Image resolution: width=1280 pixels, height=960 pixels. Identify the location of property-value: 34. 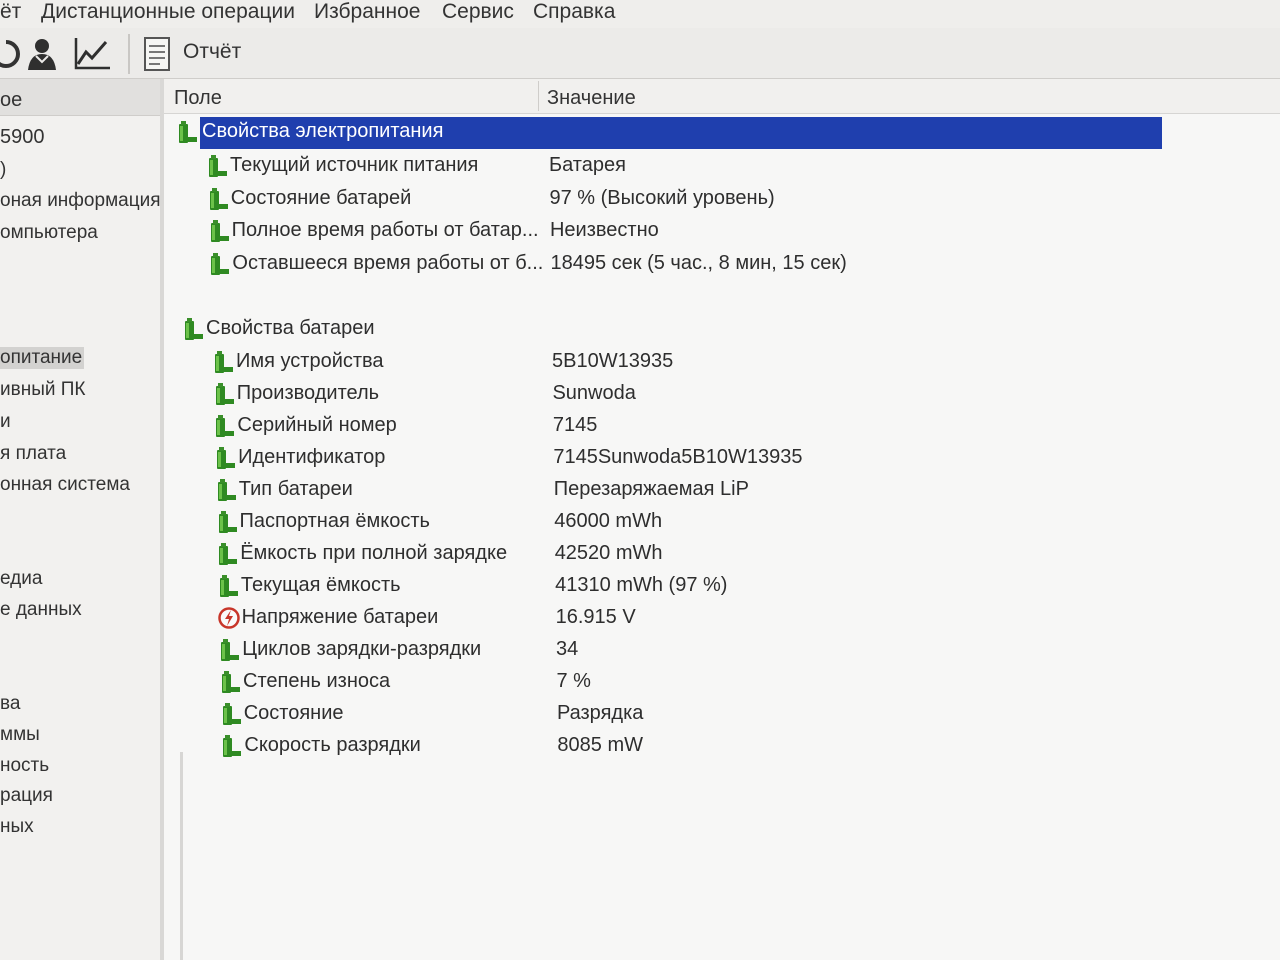
(567, 649).